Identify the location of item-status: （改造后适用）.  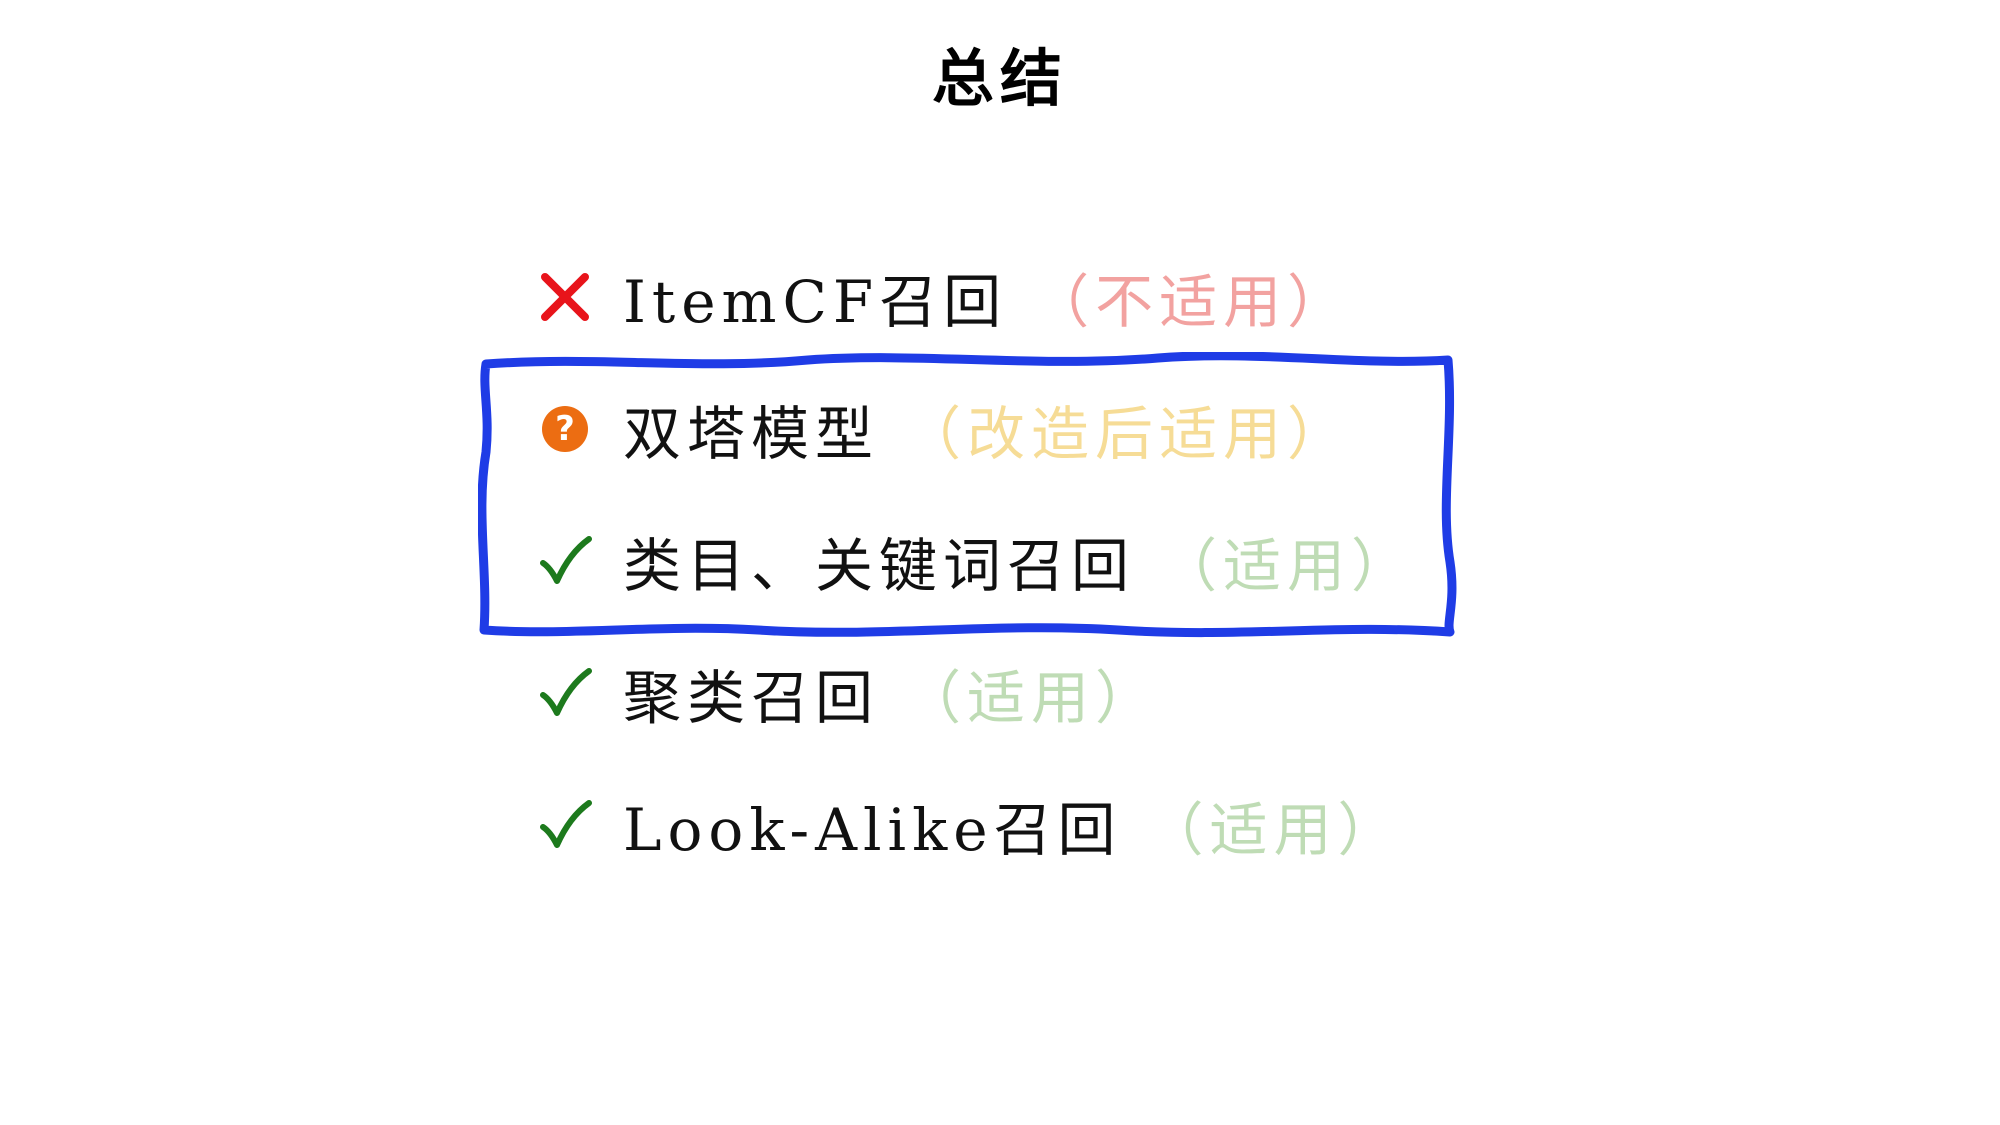
(1127, 434).